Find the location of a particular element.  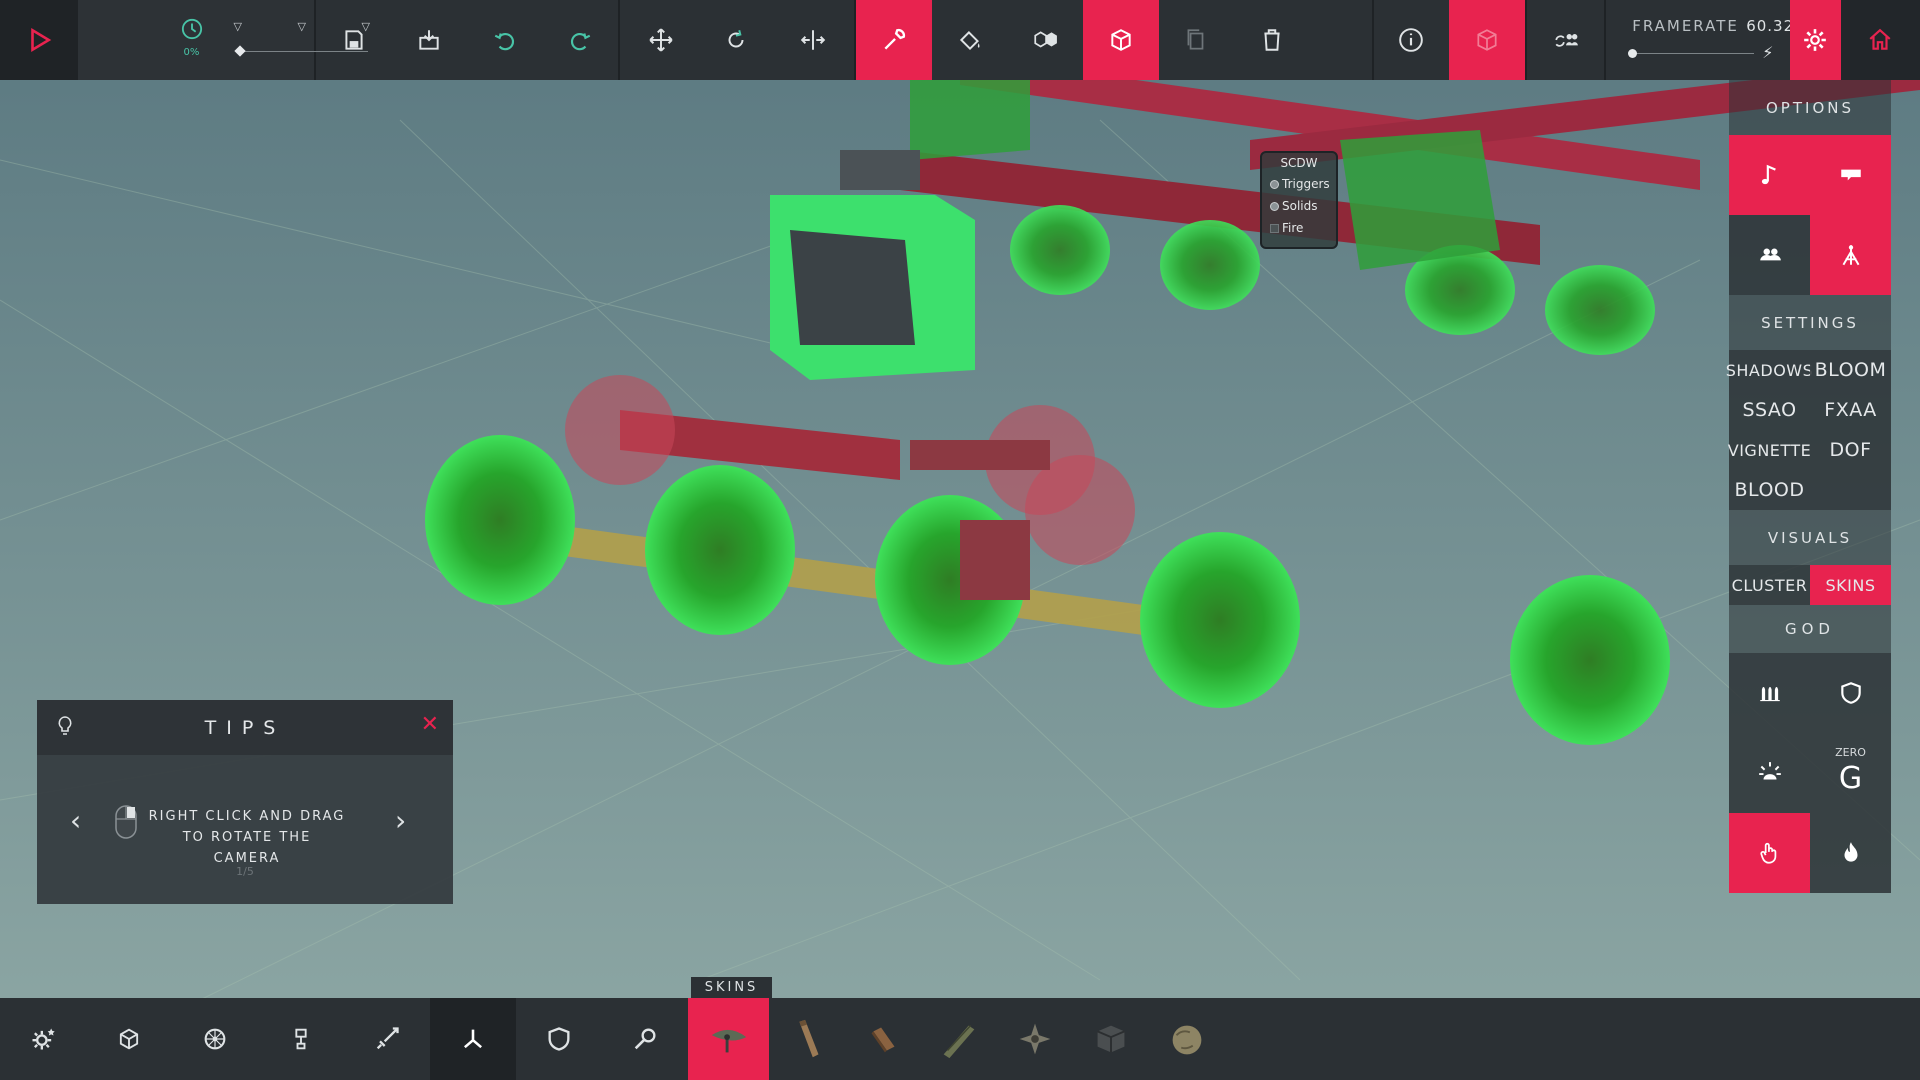

framerate-handle is located at coordinates (1633, 53).